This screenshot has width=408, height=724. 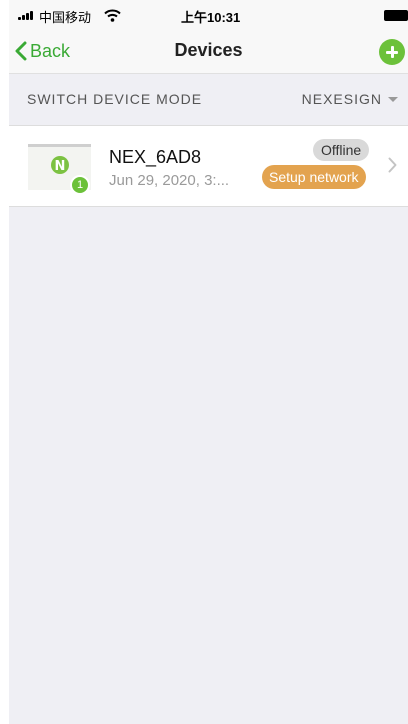 What do you see at coordinates (27, 15) in the screenshot?
I see `signal-icon` at bounding box center [27, 15].